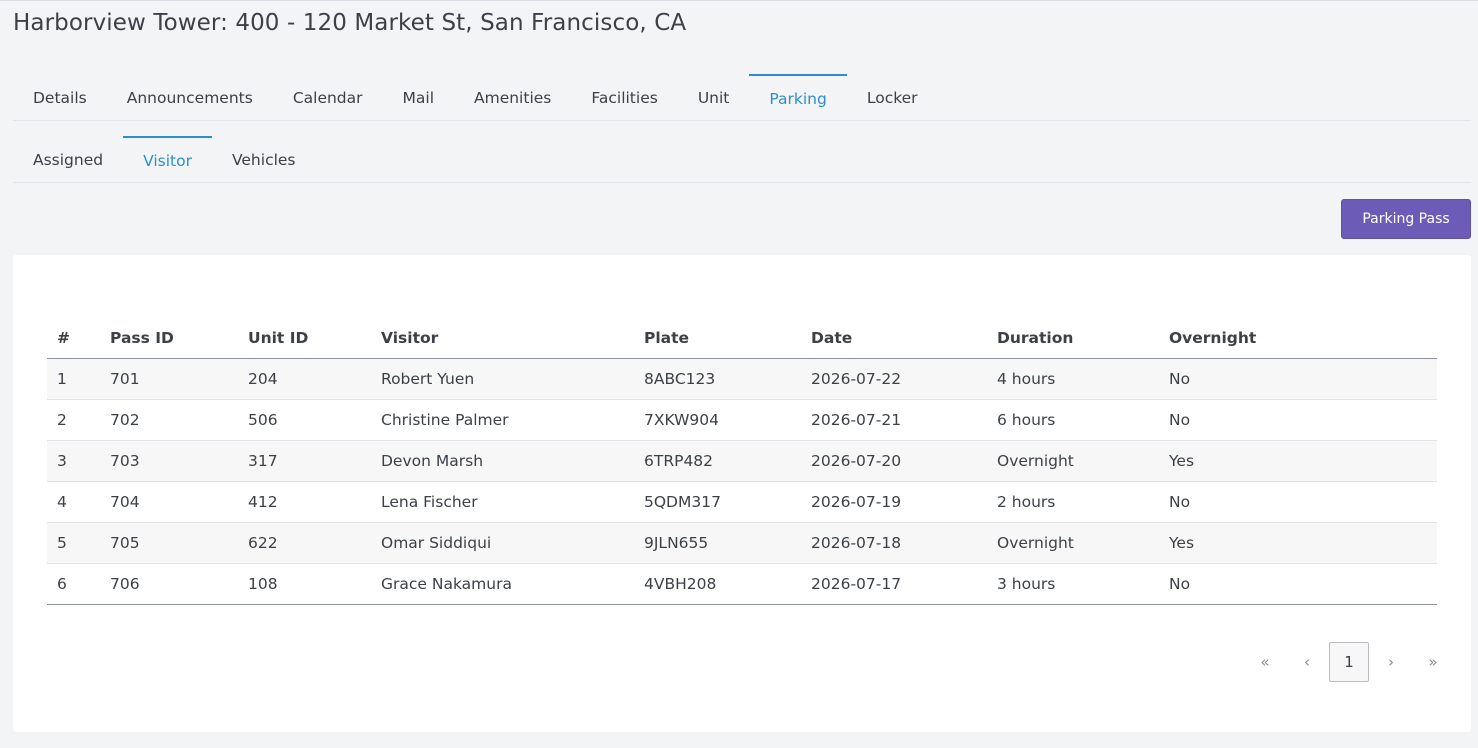 This screenshot has width=1478, height=748. Describe the element at coordinates (1073, 379) in the screenshot. I see `cell-duration: 4 hours` at that location.